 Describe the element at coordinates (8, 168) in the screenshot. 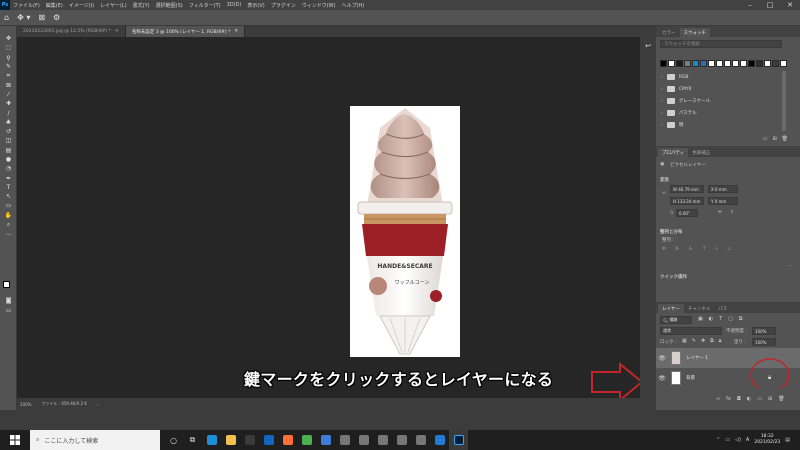

I see `dodge-icon: ◔` at that location.